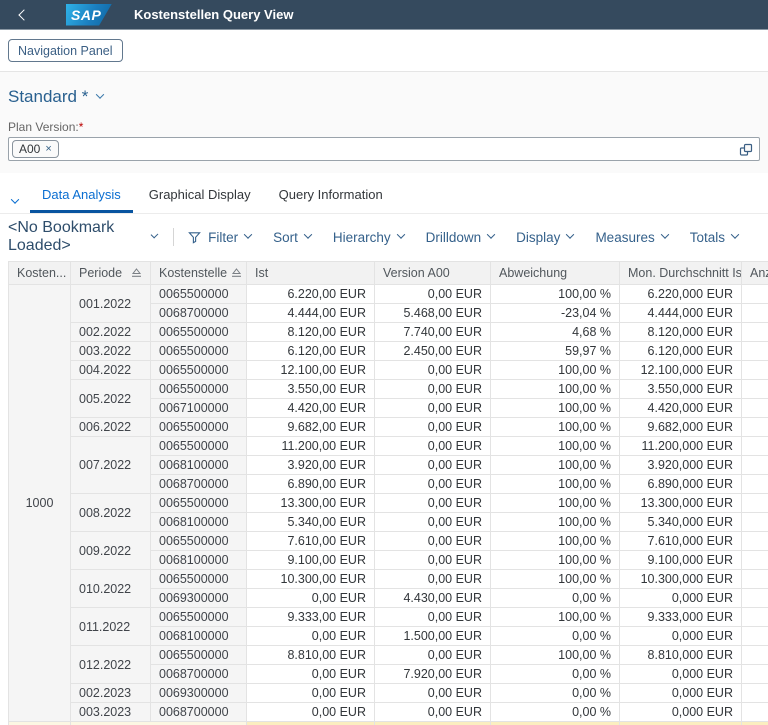 Image resolution: width=768 pixels, height=725 pixels. I want to click on periode-cell: 003.2022, so click(110, 351).